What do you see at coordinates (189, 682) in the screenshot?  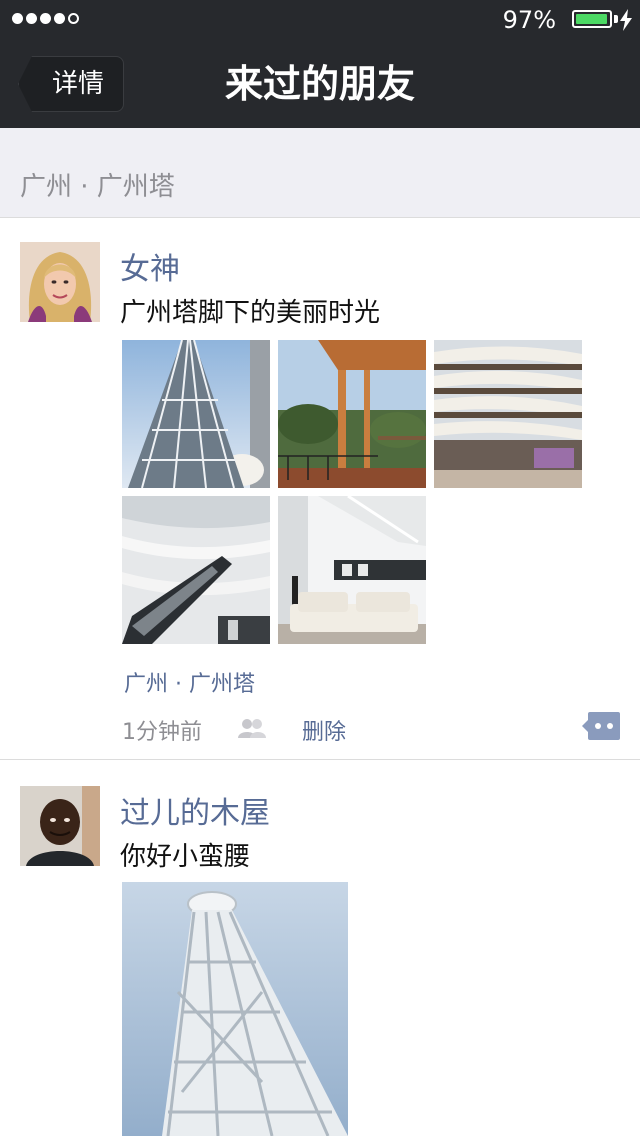 I see `post-location-link: 广州 · 广州塔` at bounding box center [189, 682].